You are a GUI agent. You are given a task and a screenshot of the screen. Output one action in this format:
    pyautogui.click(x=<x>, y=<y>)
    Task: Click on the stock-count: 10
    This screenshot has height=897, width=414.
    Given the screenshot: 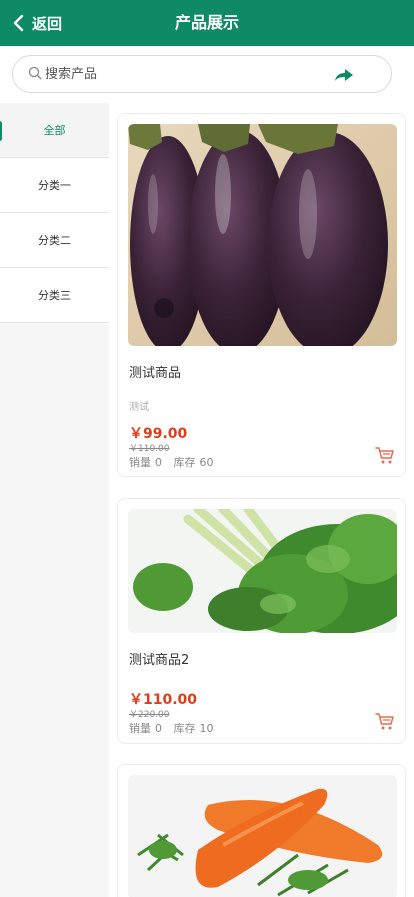 What is the action you would take?
    pyautogui.click(x=206, y=728)
    